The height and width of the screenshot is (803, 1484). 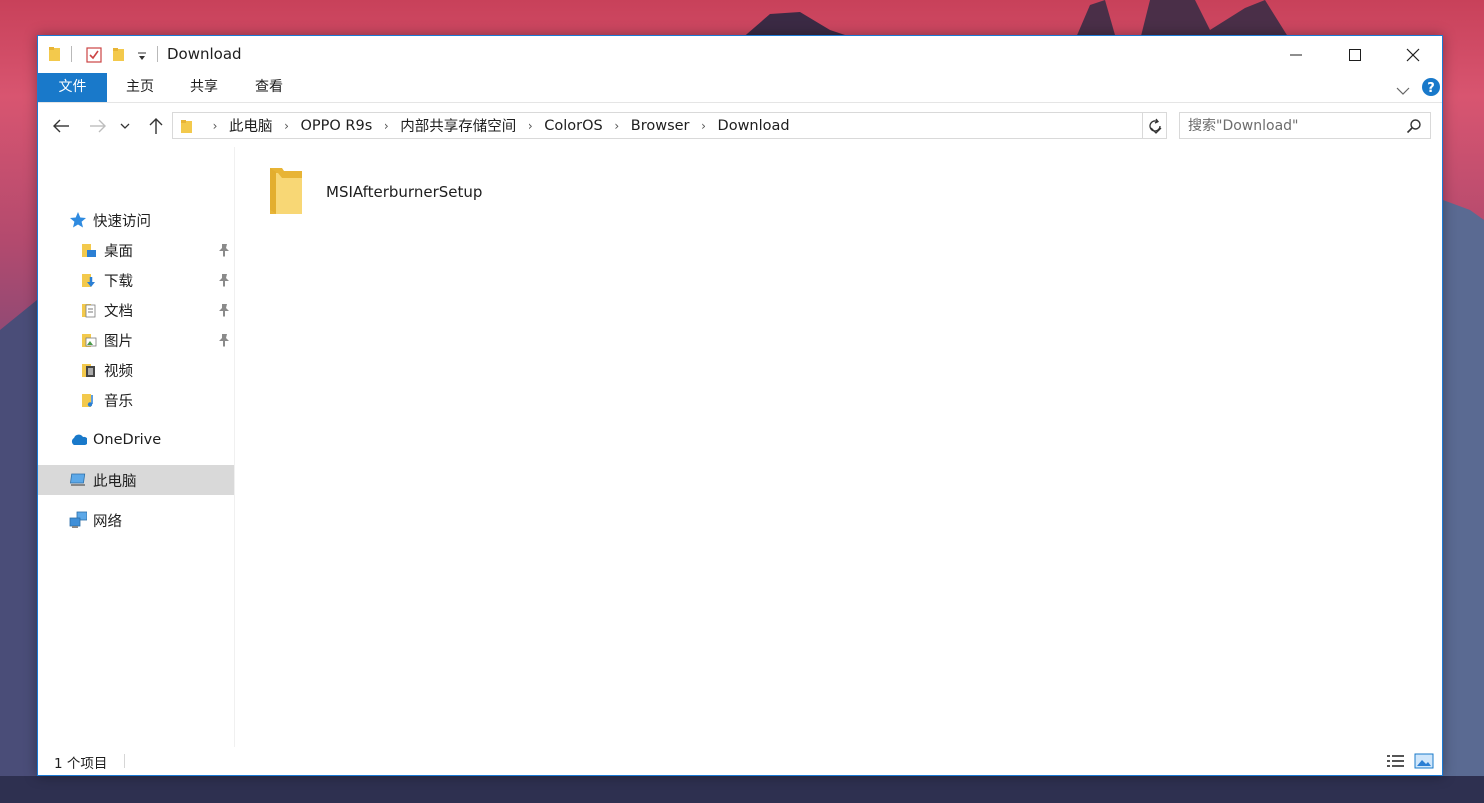 What do you see at coordinates (136, 520) in the screenshot?
I see `nav-network: 网络` at bounding box center [136, 520].